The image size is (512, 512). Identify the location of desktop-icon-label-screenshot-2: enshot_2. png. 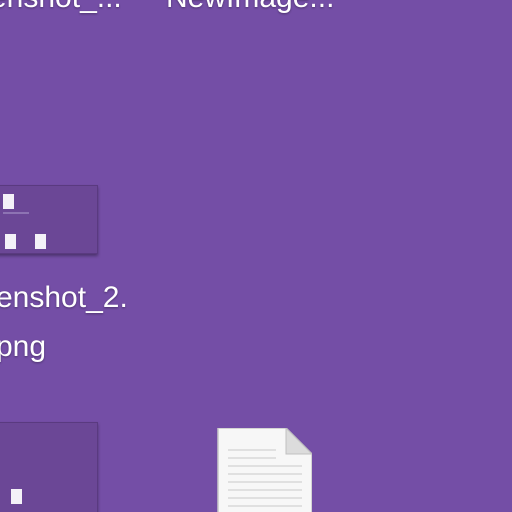
(64, 322).